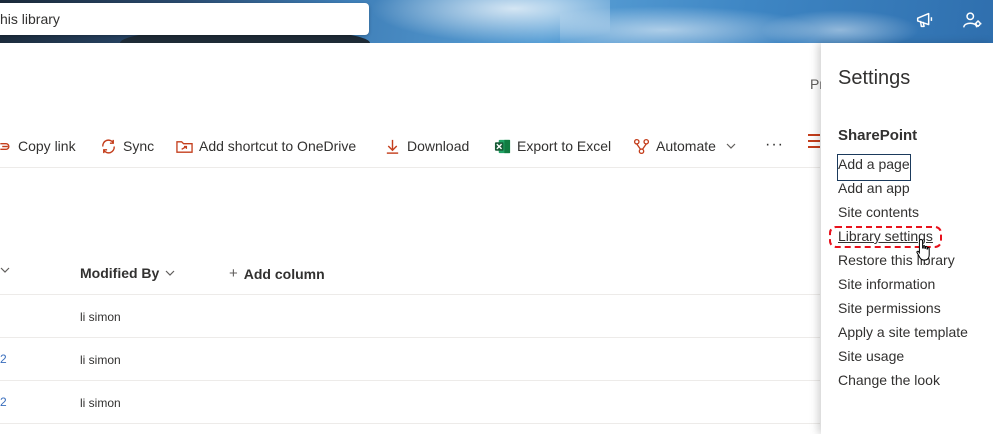  What do you see at coordinates (874, 167) in the screenshot?
I see `focus-outline` at bounding box center [874, 167].